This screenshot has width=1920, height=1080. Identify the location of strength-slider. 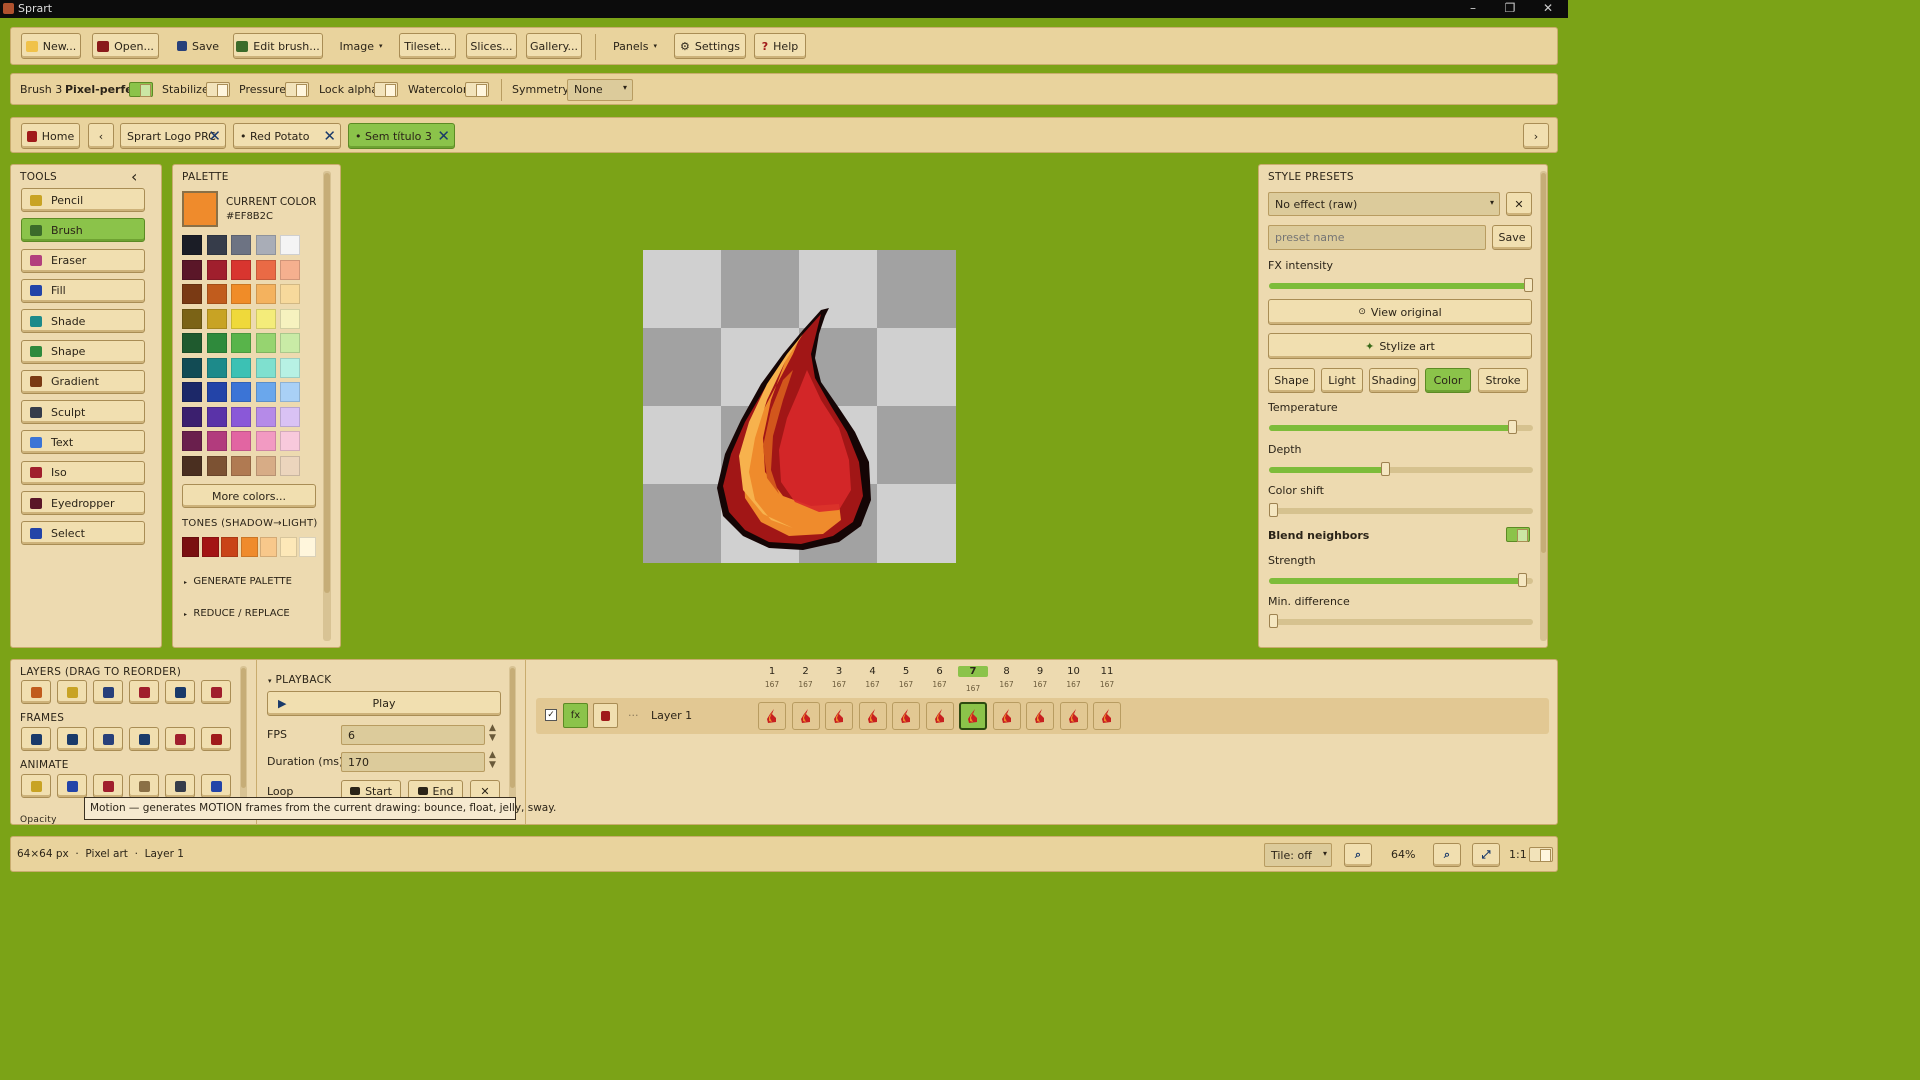
(1401, 580).